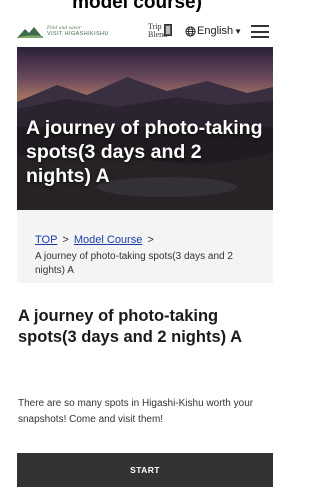 Image resolution: width=320 pixels, height=494 pixels. What do you see at coordinates (78, 34) in the screenshot?
I see `logo-name: VISIT HIGASHIKISHU` at bounding box center [78, 34].